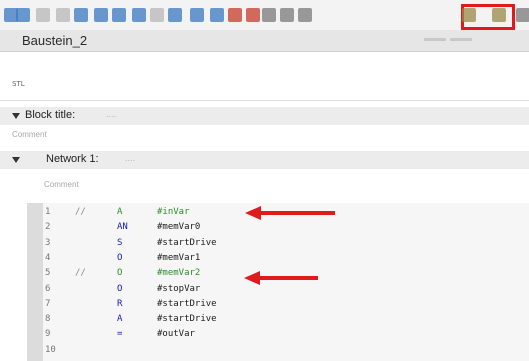  Describe the element at coordinates (173, 212) in the screenshot. I see `operand: #inVar` at that location.